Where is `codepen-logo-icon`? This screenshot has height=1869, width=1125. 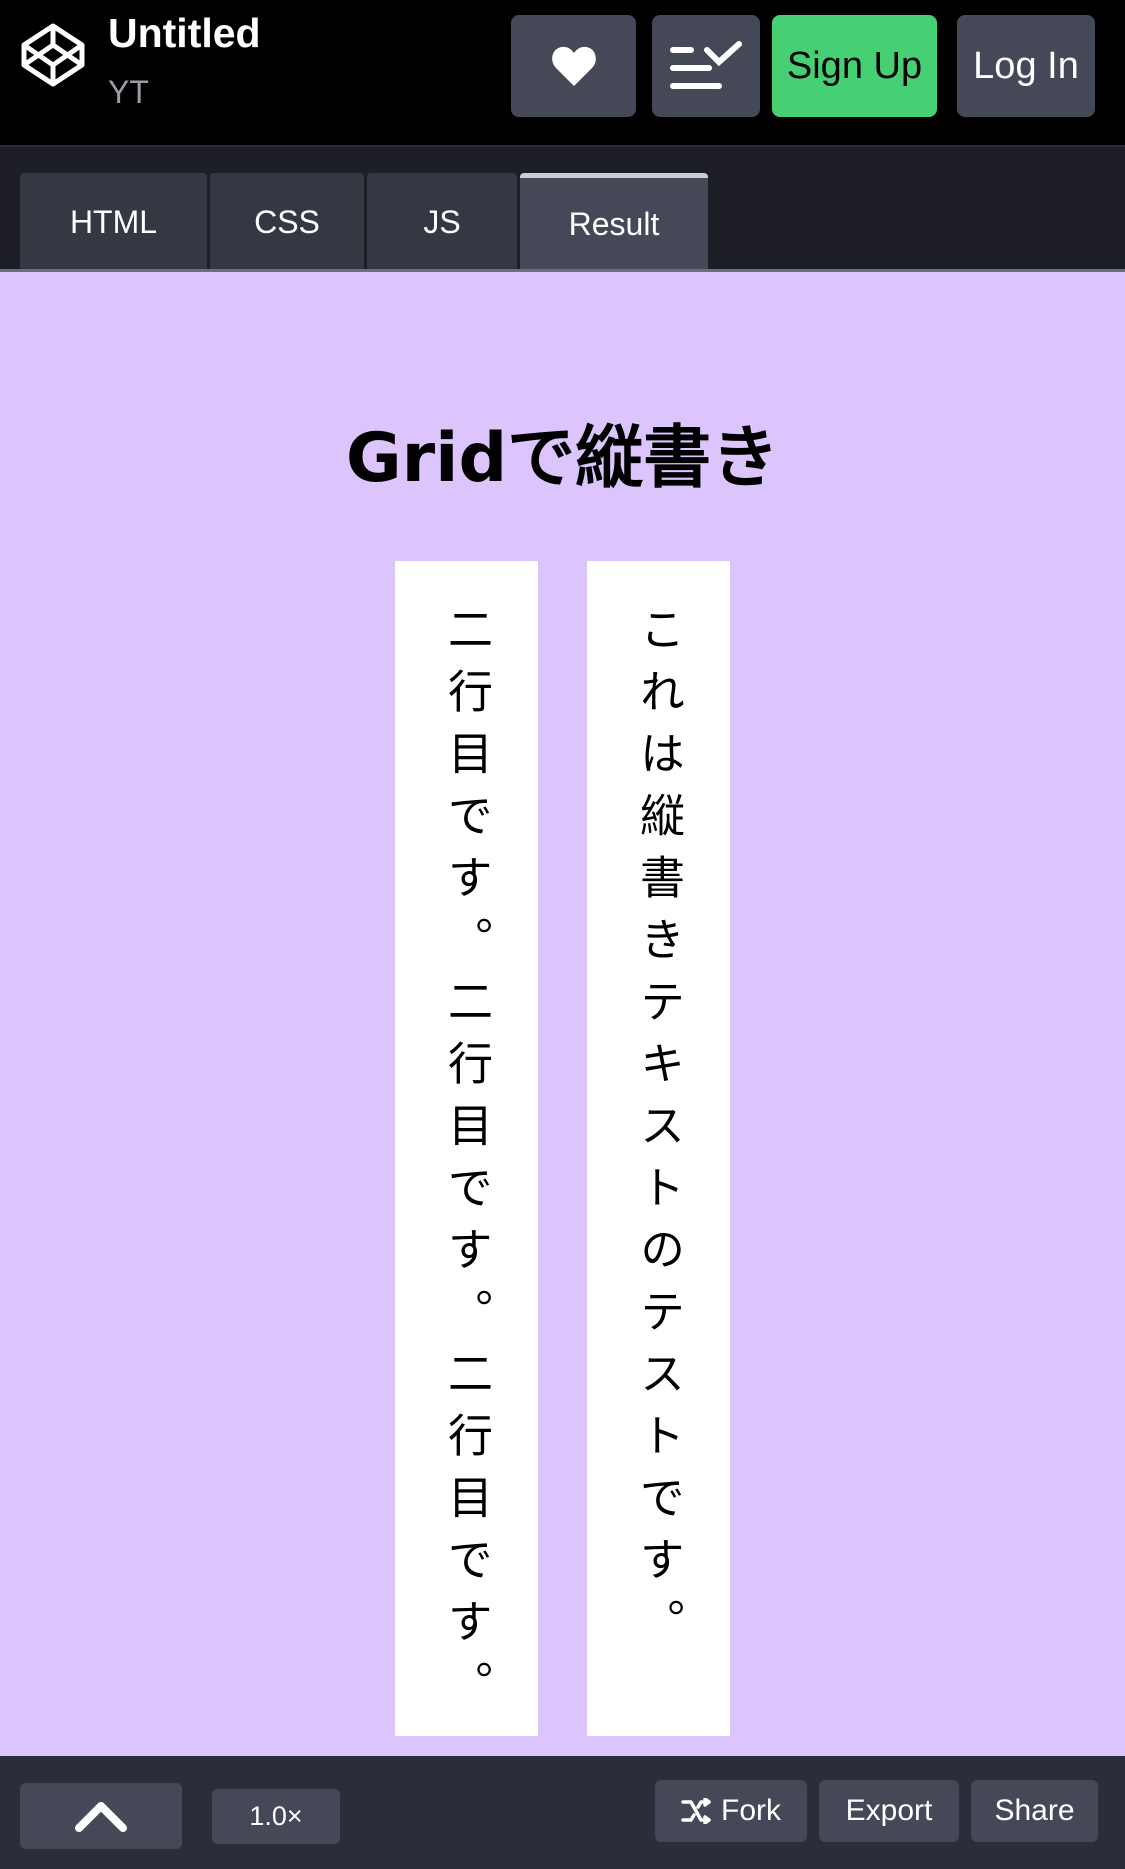
codepen-logo-icon is located at coordinates (53, 55).